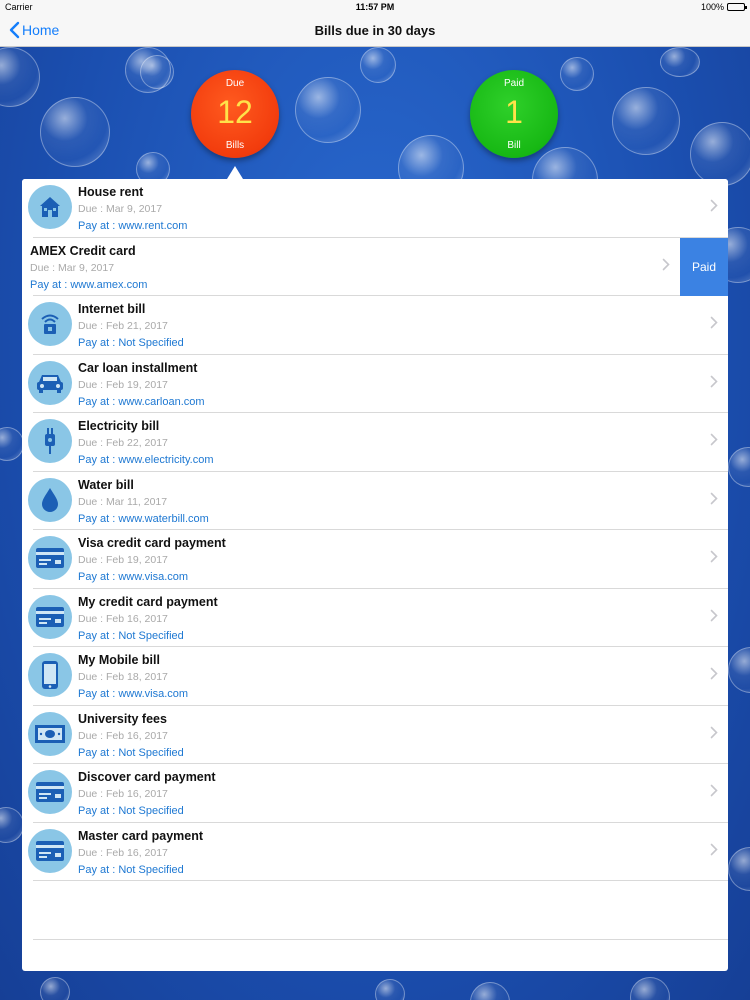 The width and height of the screenshot is (750, 1000). Describe the element at coordinates (111, 192) in the screenshot. I see `bill-title: House rent` at that location.